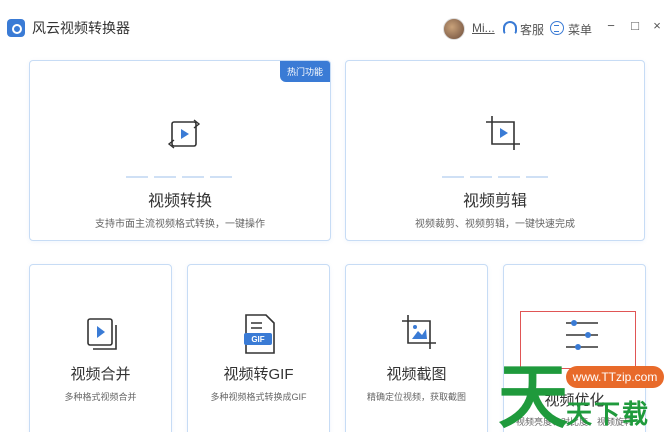 This screenshot has height=432, width=669. I want to click on card-title: 视频转换, so click(179, 201).